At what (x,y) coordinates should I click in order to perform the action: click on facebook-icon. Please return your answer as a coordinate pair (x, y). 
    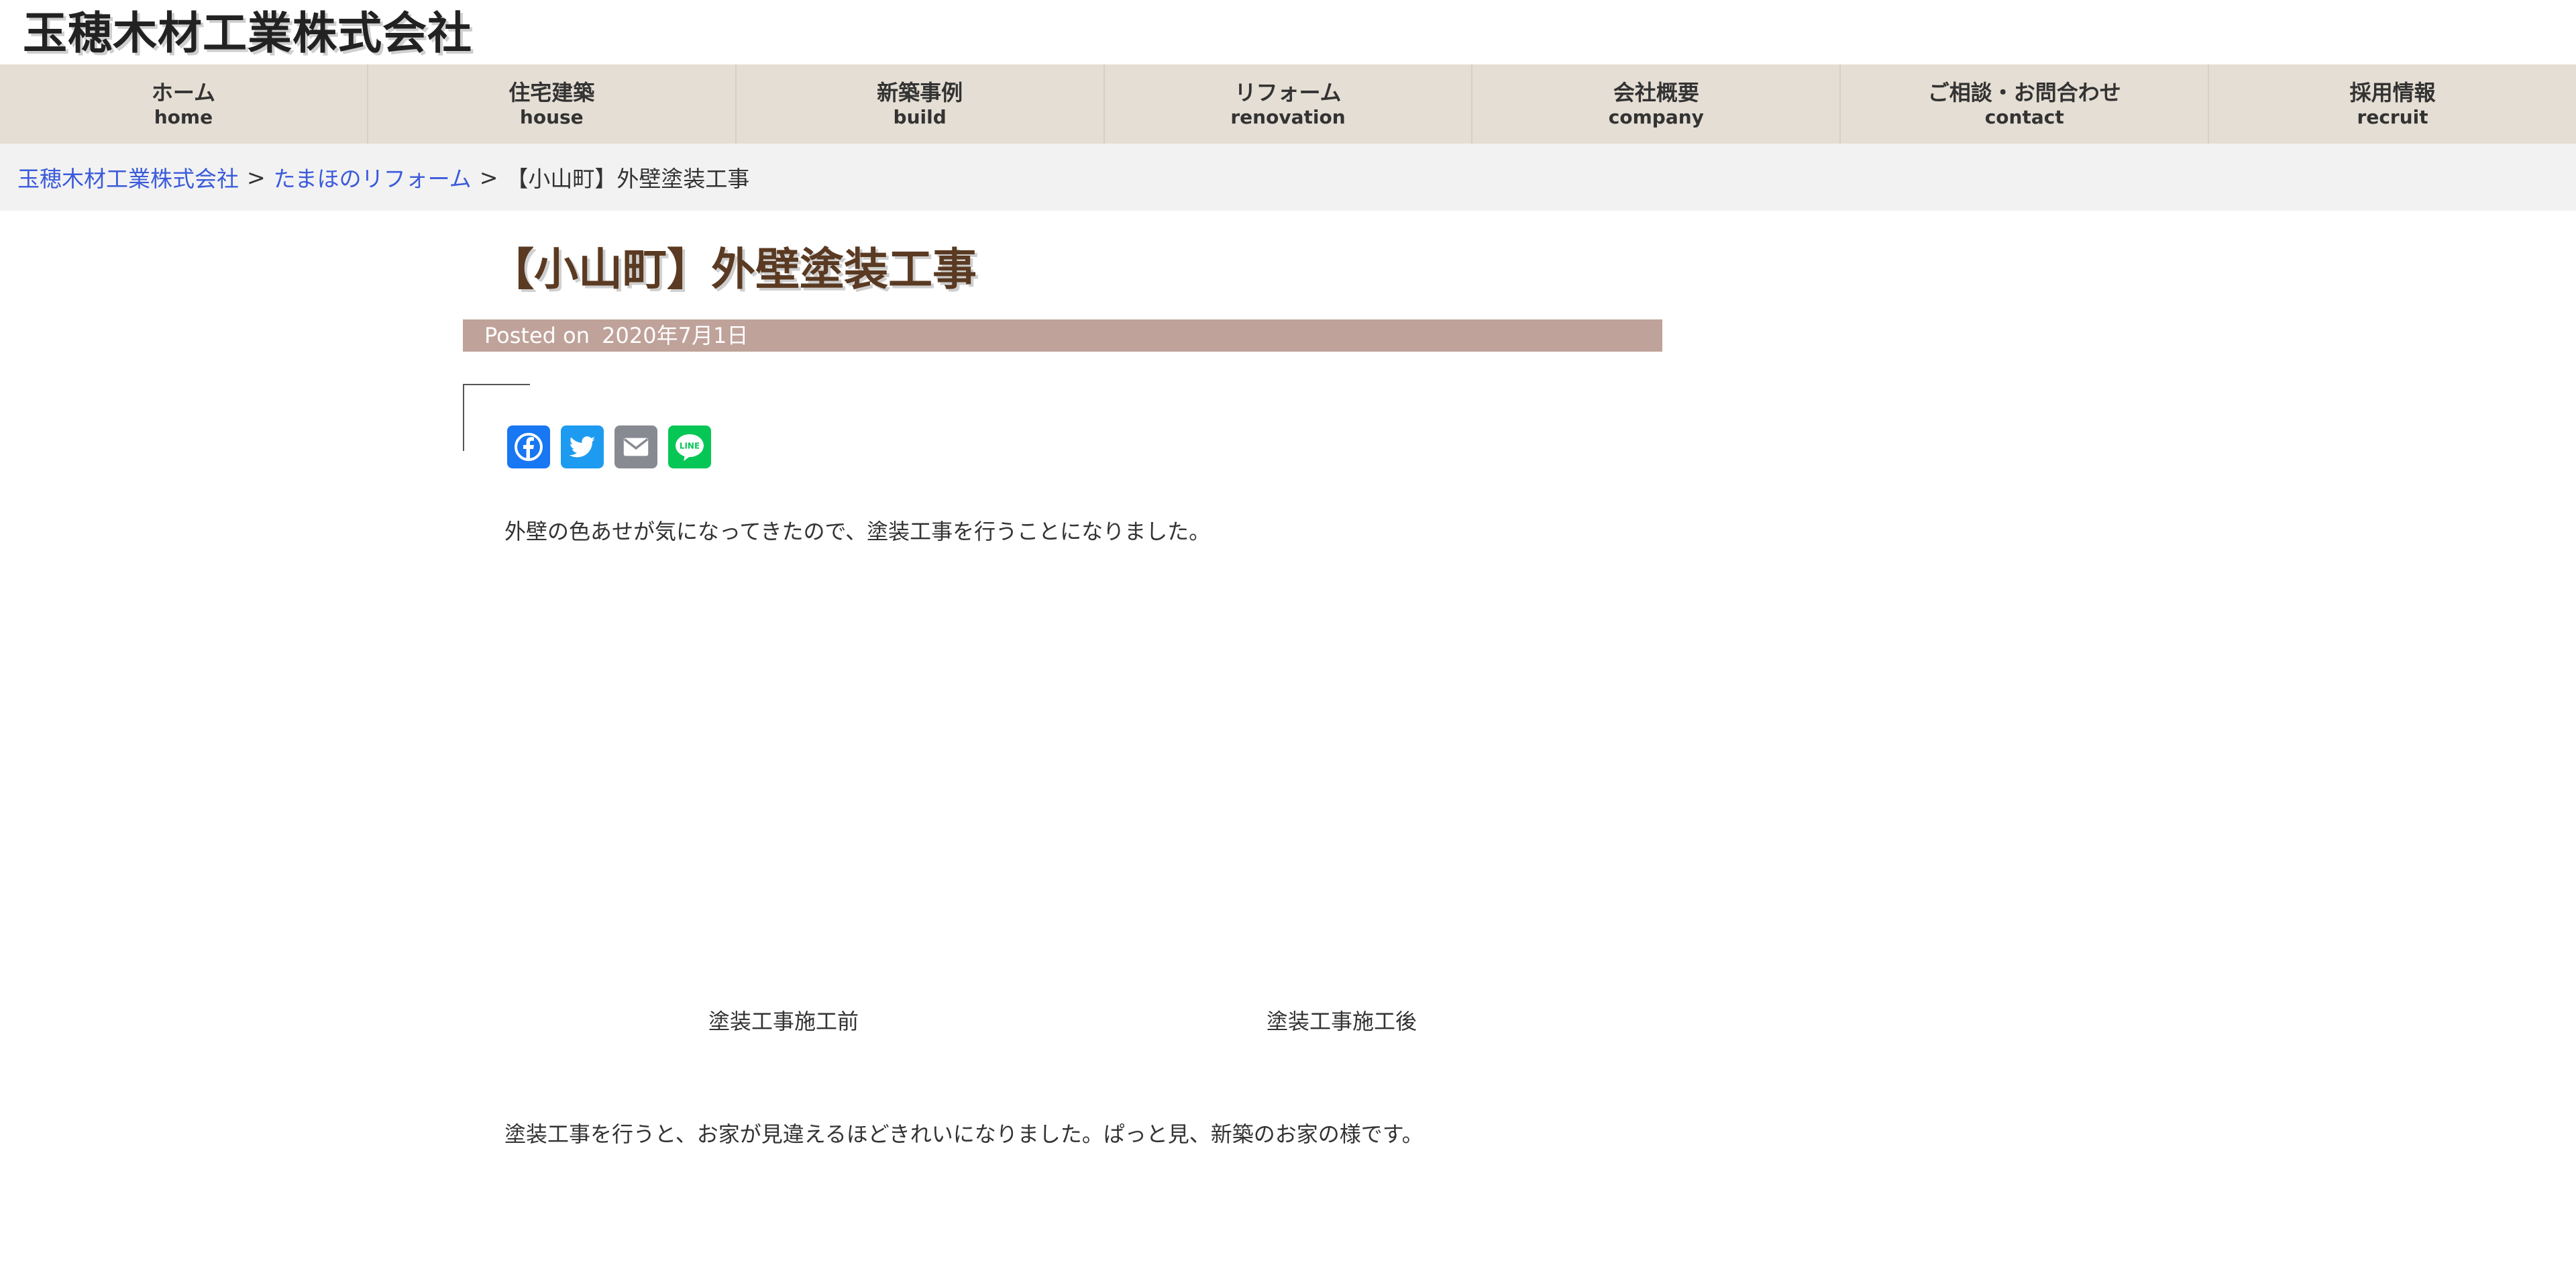
    Looking at the image, I should click on (529, 447).